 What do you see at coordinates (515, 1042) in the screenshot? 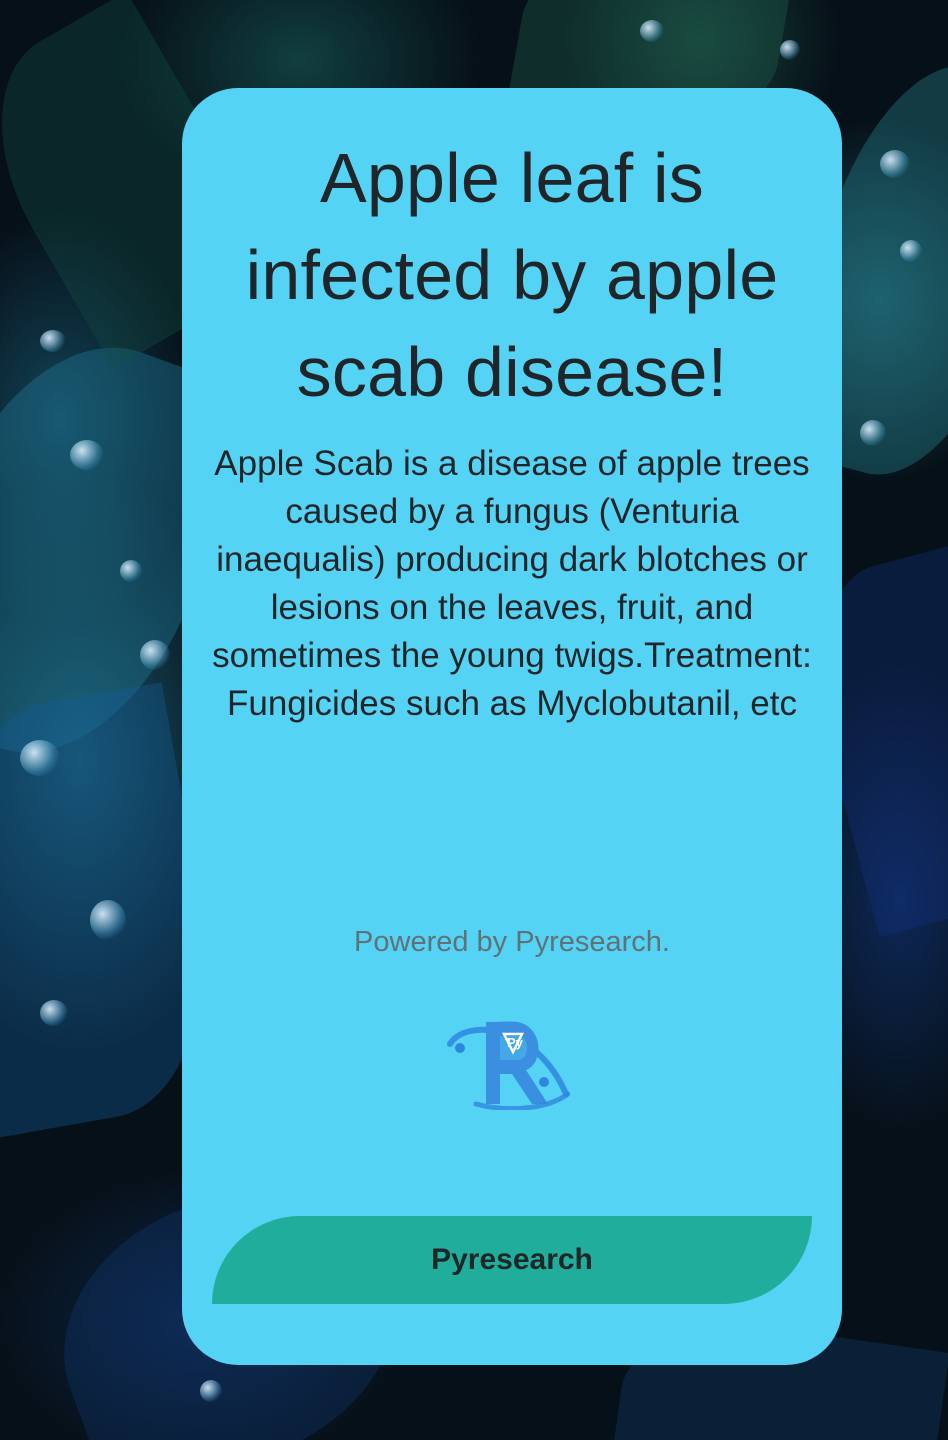
I see `svg-text: Py` at bounding box center [515, 1042].